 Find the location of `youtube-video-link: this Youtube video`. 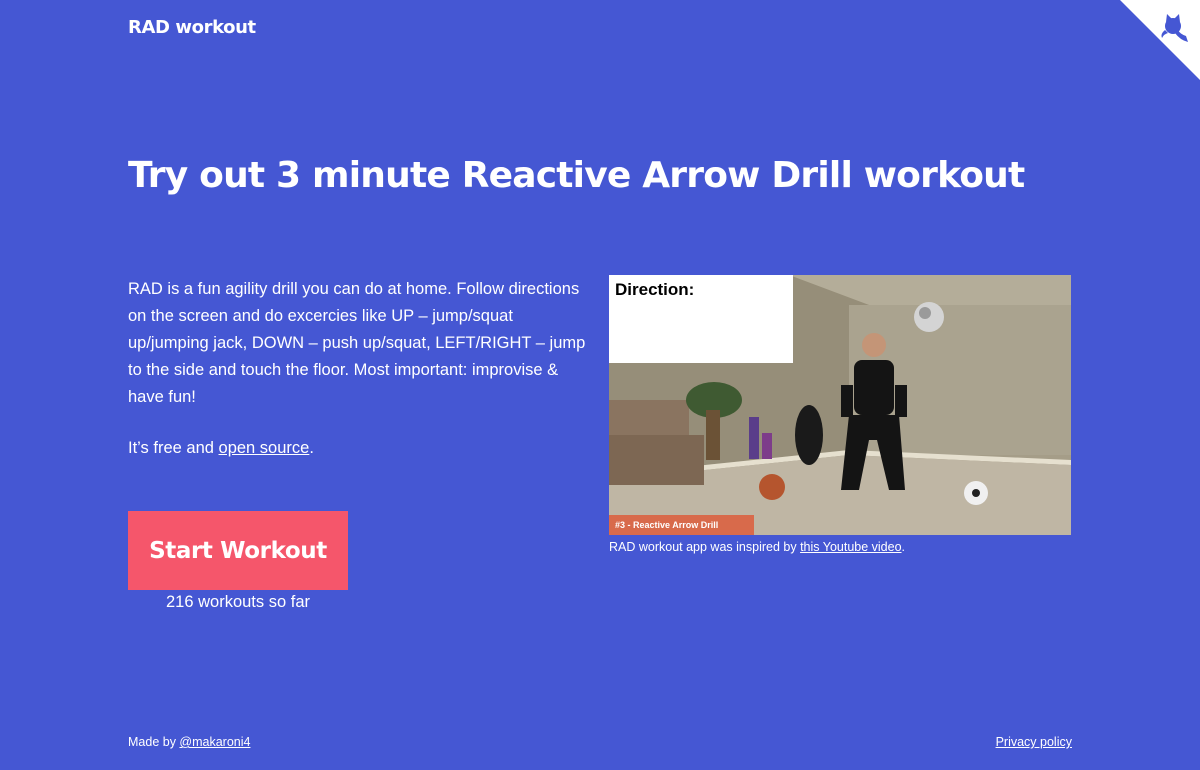

youtube-video-link: this Youtube video is located at coordinates (850, 547).